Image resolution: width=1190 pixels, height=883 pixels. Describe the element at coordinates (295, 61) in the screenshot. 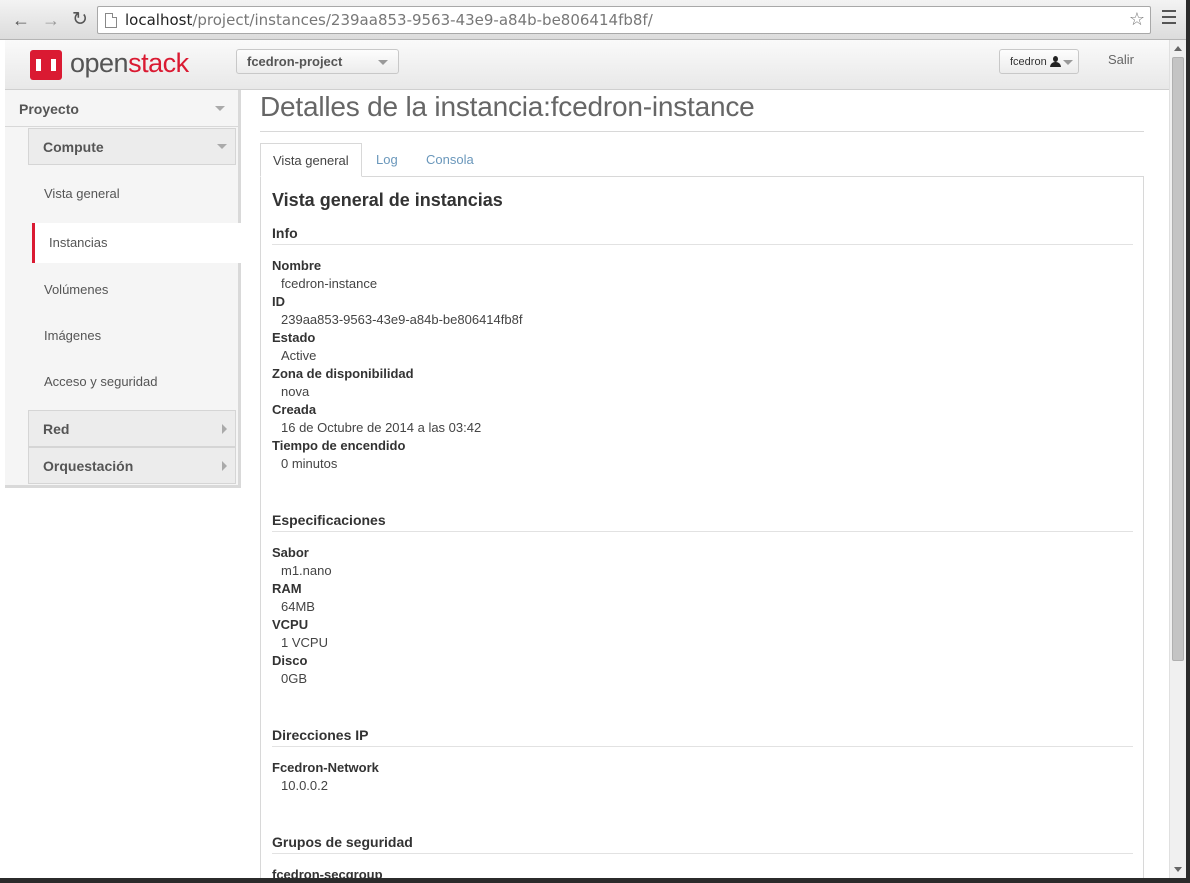

I see `project-selector-label: fcedron-project` at that location.